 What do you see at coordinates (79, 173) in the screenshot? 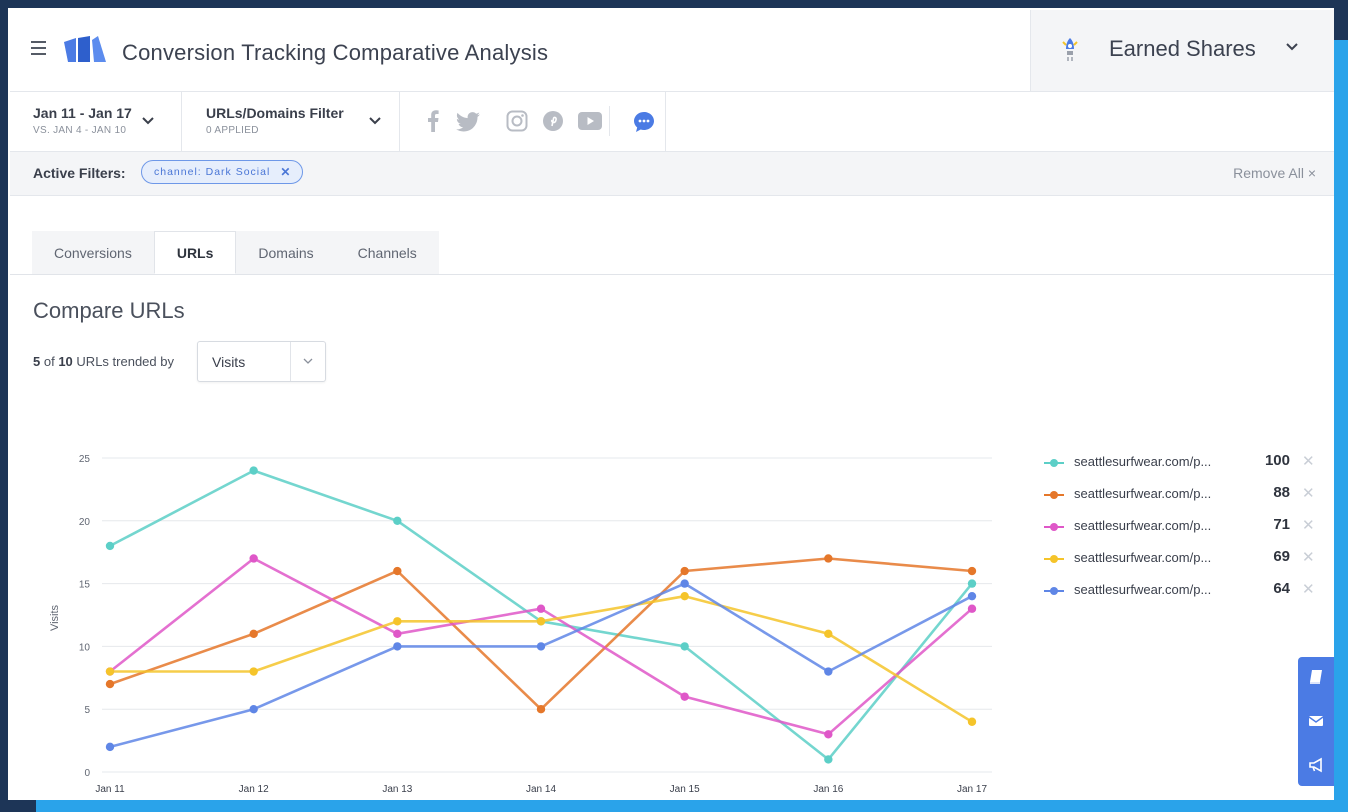
I see `active-filters-label: Active Filters:` at bounding box center [79, 173].